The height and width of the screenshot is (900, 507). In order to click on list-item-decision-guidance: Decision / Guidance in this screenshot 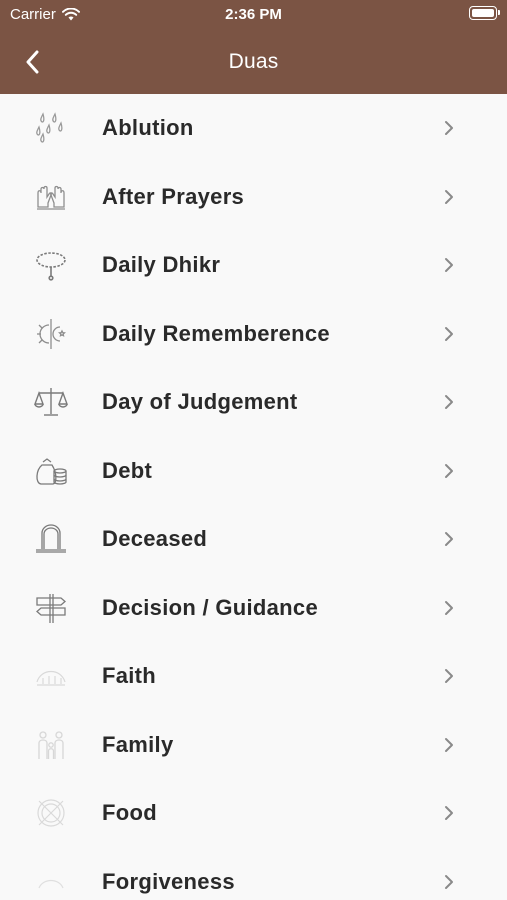, I will do `click(253, 608)`.